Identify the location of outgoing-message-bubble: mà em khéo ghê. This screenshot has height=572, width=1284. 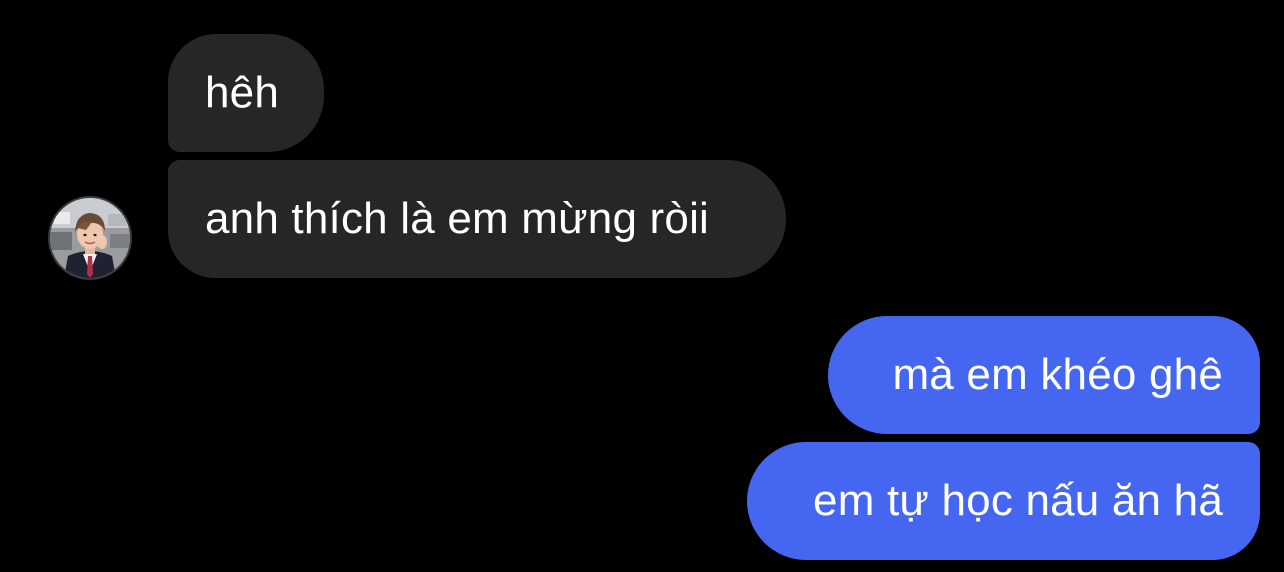
(1044, 375).